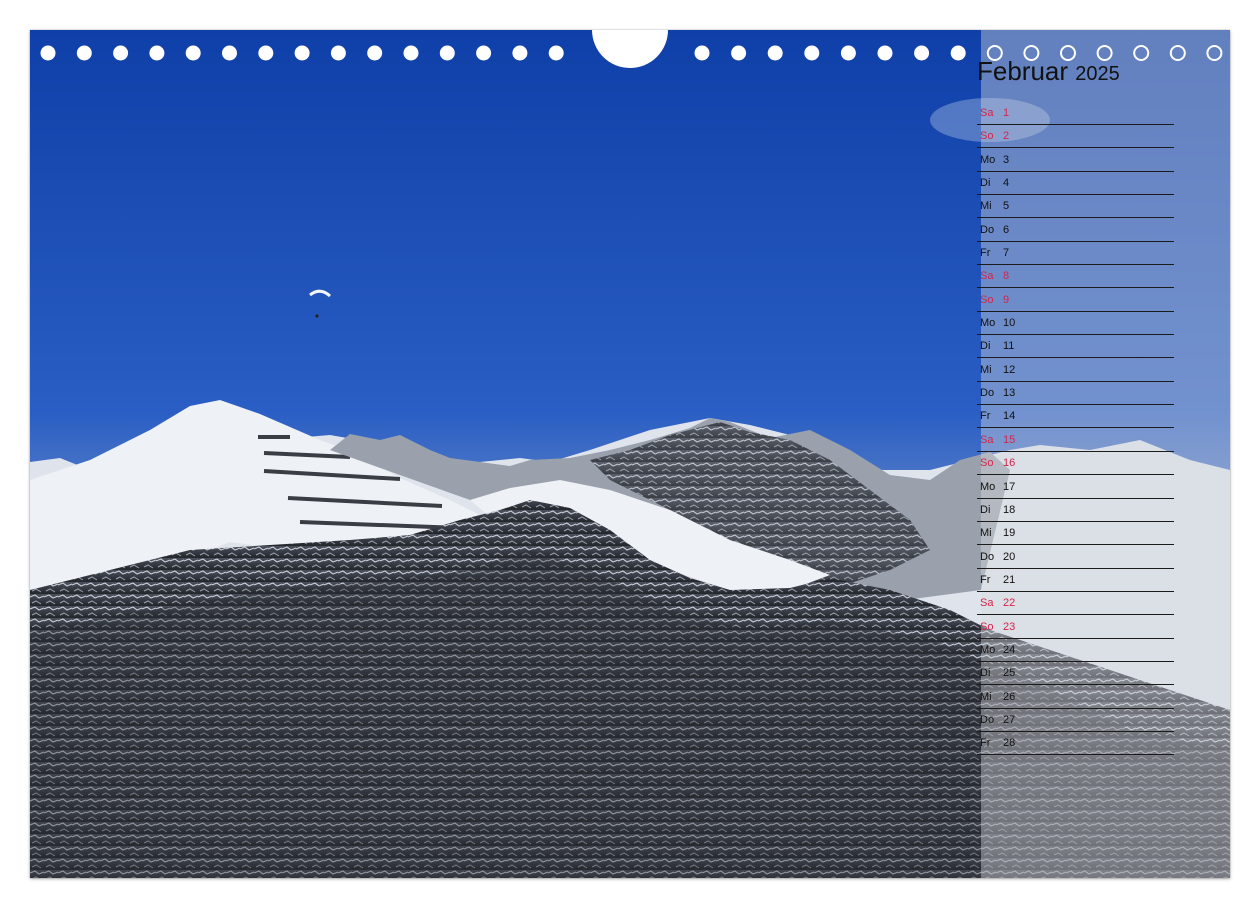 The width and height of the screenshot is (1260, 908). Describe the element at coordinates (1075, 347) in the screenshot. I see `day-row: Di 11` at that location.